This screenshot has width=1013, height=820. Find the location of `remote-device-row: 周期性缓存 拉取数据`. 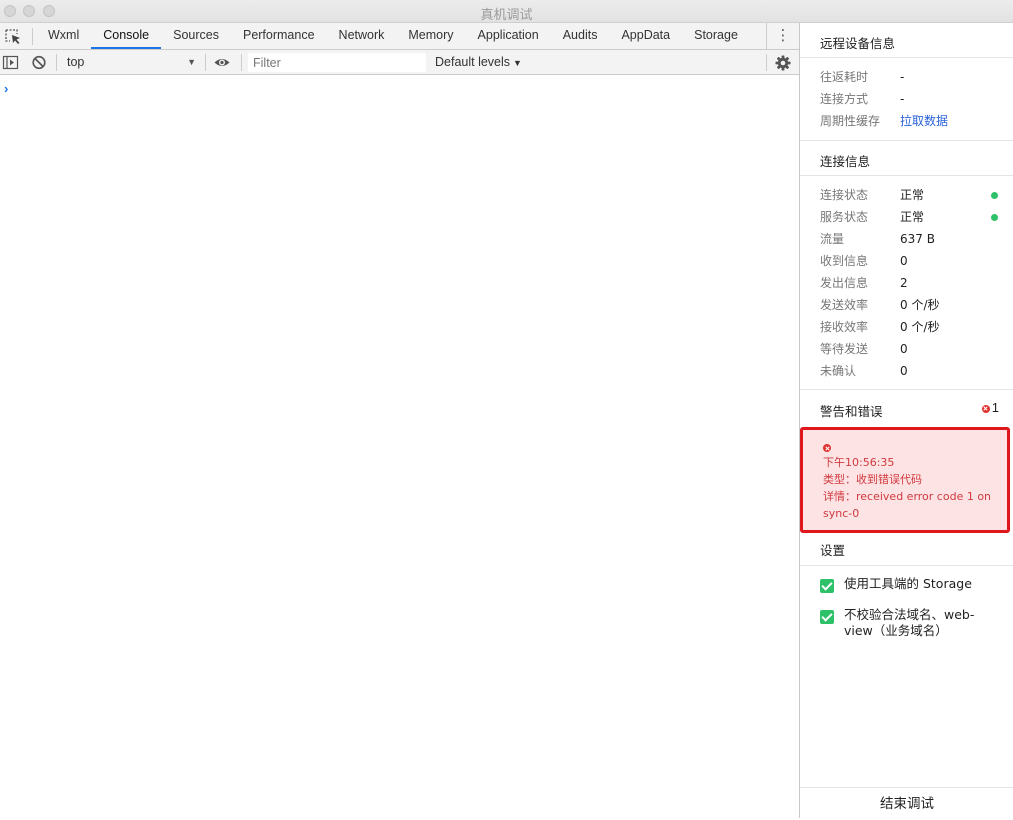

remote-device-row: 周期性缓存 拉取数据 is located at coordinates (916, 121).